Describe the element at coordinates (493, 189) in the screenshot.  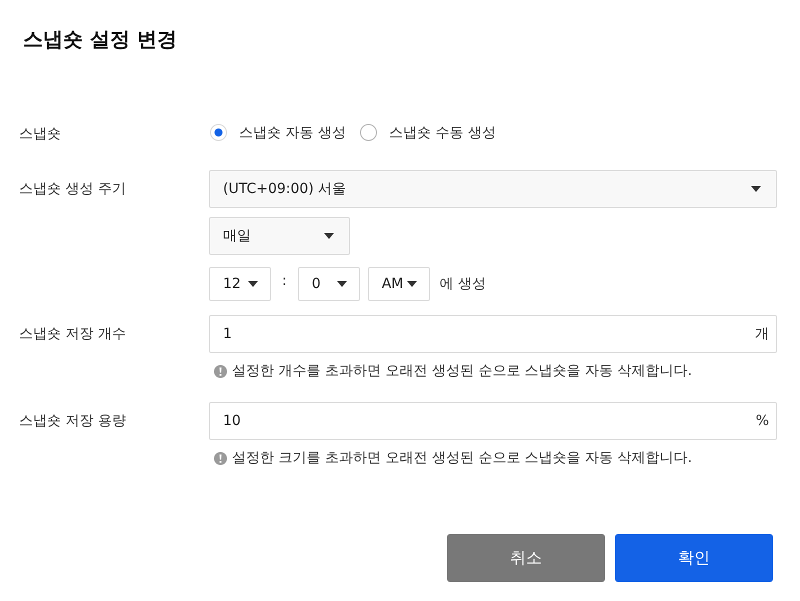
I see `dropdown-select: (UTC+09:00) 서울` at that location.